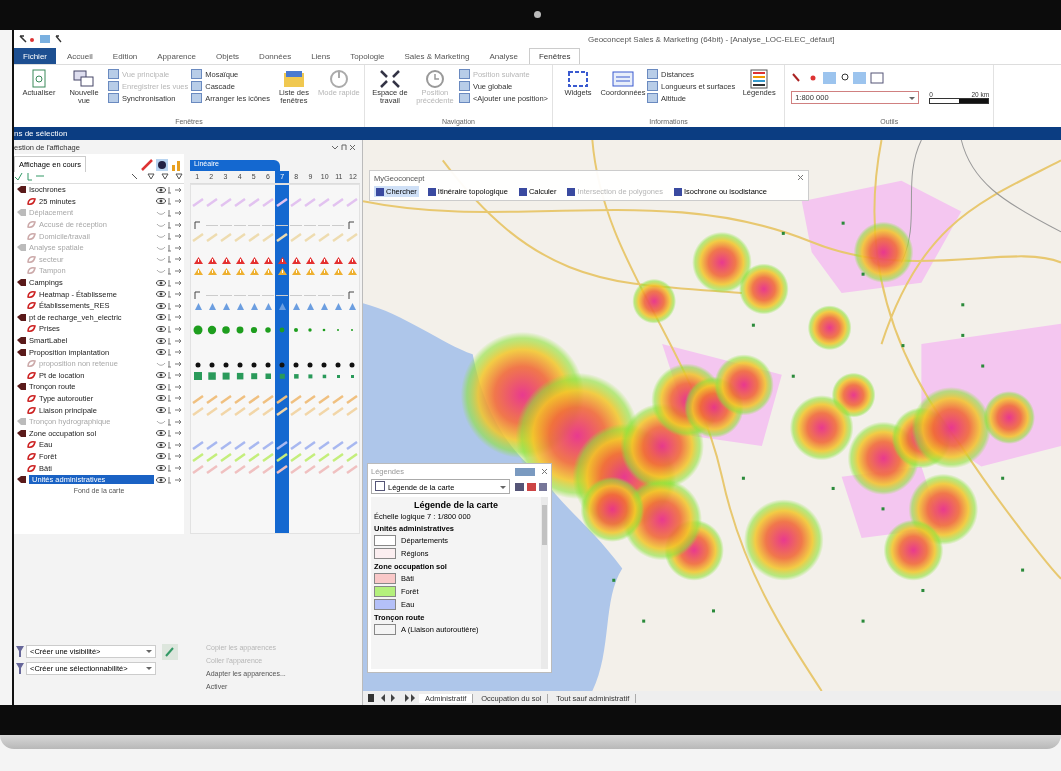  Describe the element at coordinates (321, 56) in the screenshot. I see `ribbon-tab: Liens` at that location.